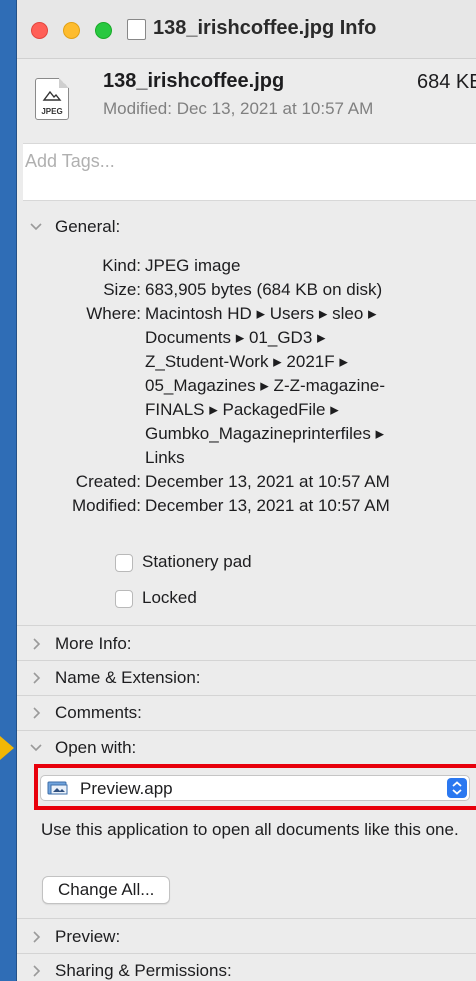 Image resolution: width=476 pixels, height=981 pixels. Describe the element at coordinates (52, 111) in the screenshot. I see `file-extension-label: JPEG` at that location.